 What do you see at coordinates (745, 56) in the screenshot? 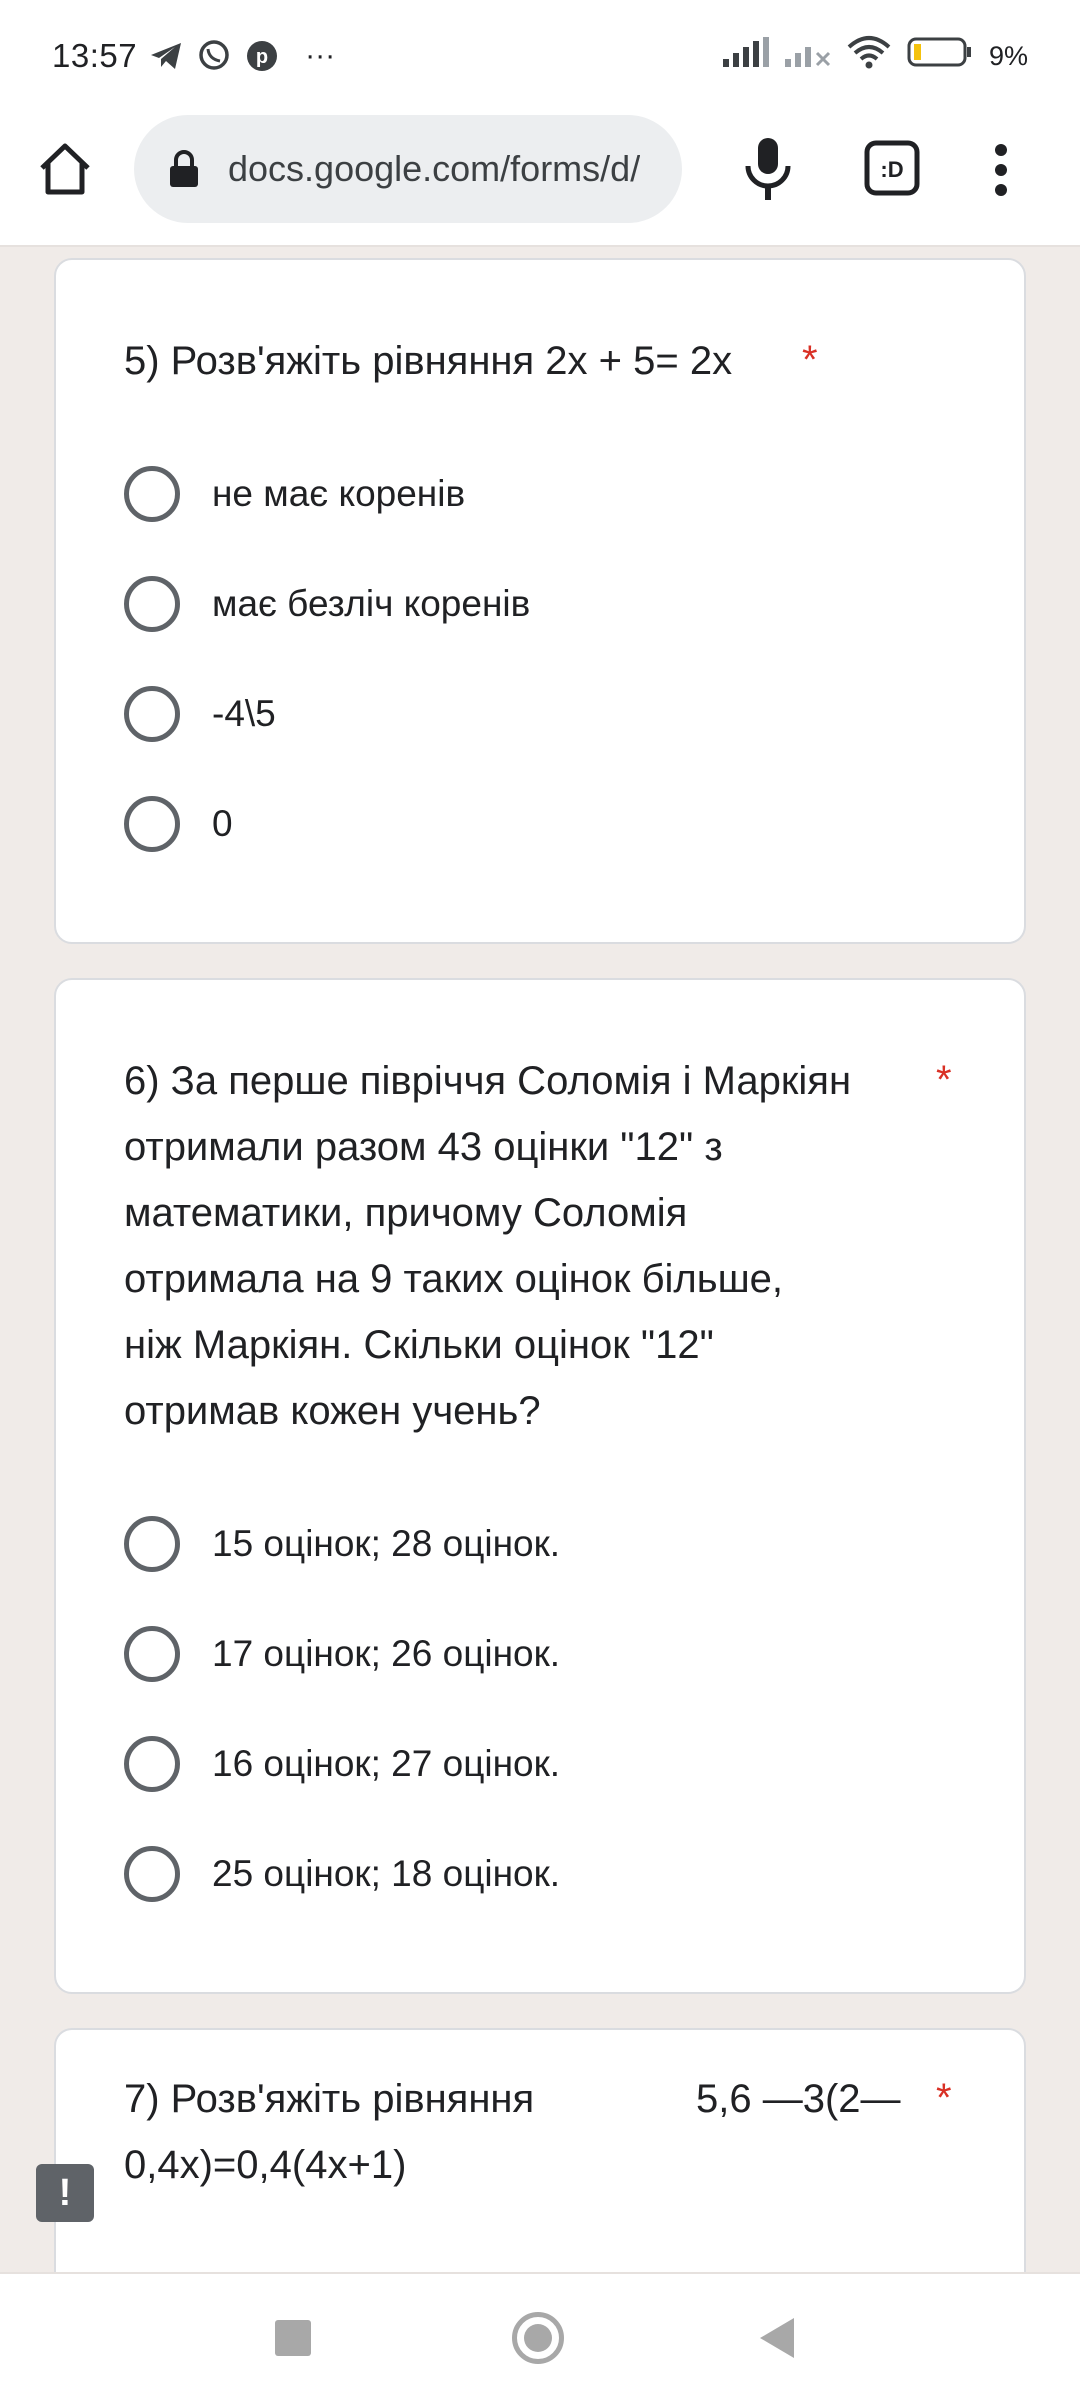
I see `signal-icon` at bounding box center [745, 56].